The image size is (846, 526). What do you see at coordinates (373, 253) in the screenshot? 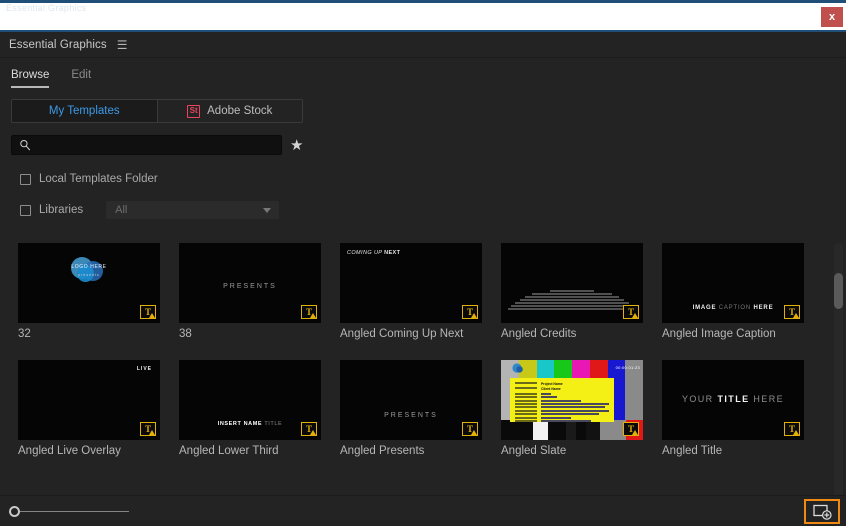
I see `coming-up-art-text: COMING UP NEXT` at bounding box center [373, 253].